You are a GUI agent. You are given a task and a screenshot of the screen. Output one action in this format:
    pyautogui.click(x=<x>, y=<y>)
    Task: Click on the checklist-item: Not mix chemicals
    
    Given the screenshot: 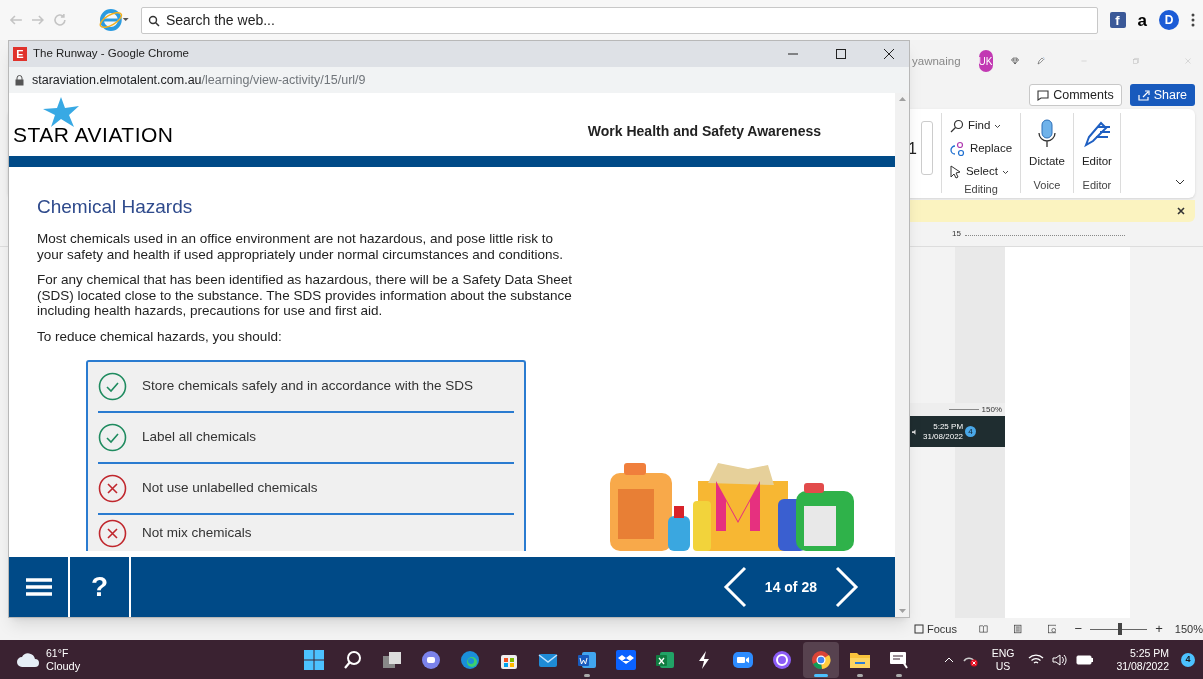 What is the action you would take?
    pyautogui.click(x=197, y=532)
    